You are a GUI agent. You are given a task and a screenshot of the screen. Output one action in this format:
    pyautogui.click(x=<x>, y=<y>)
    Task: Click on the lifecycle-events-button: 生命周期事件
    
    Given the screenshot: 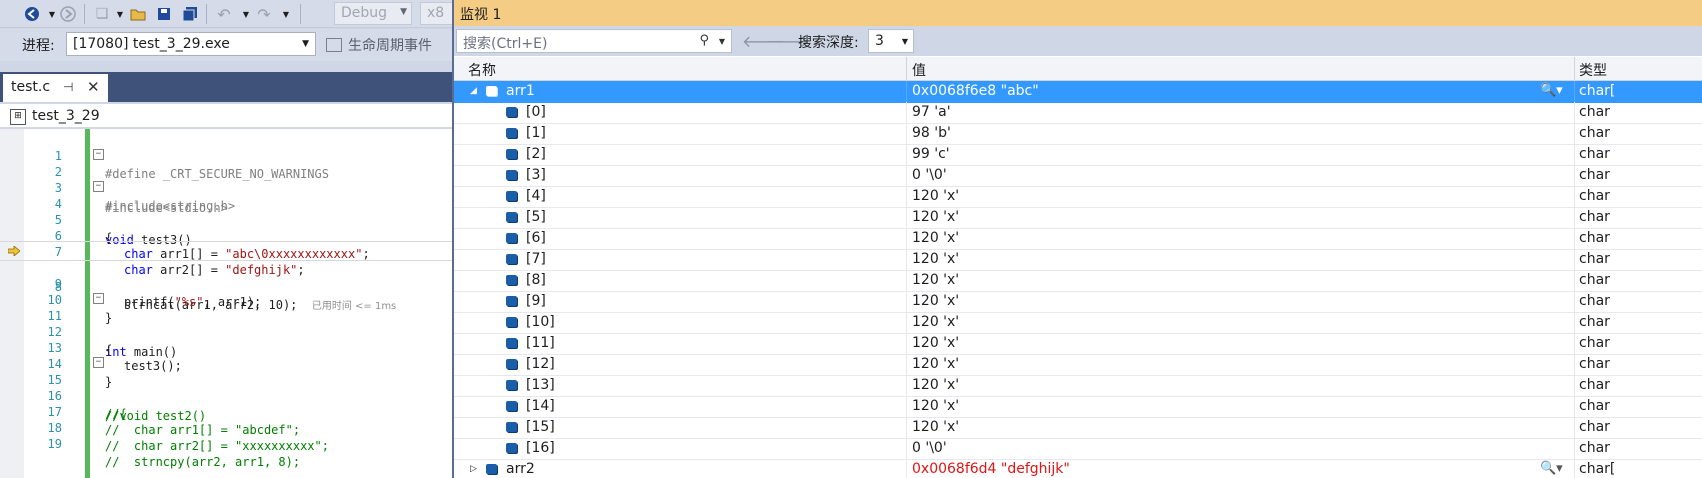 What is the action you would take?
    pyautogui.click(x=379, y=45)
    